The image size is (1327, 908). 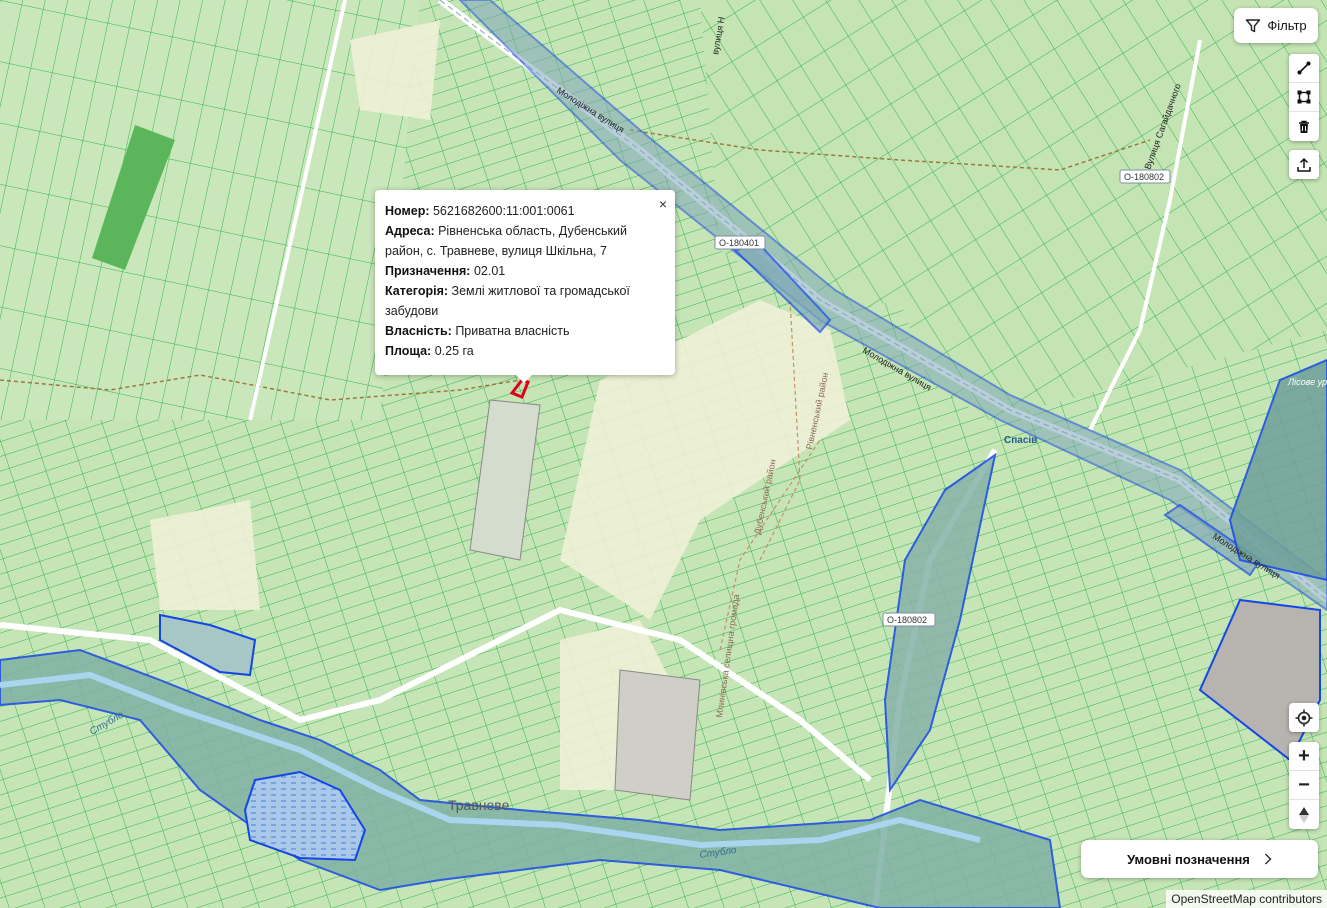 I want to click on popup-pointer, so click(x=524, y=378).